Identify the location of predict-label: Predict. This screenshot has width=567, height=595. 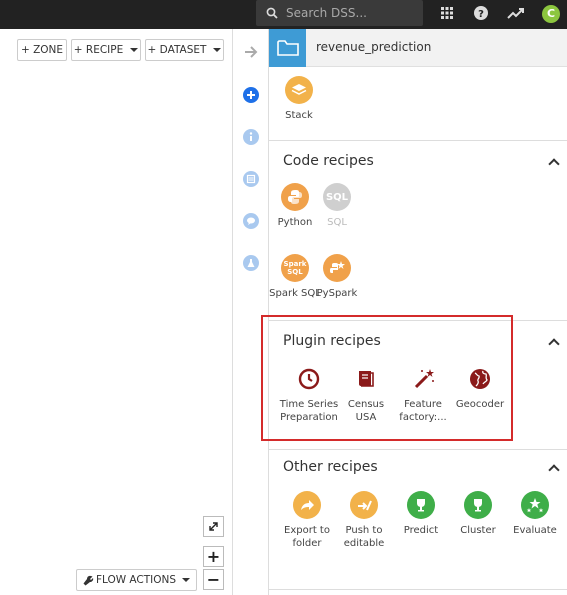
(421, 530).